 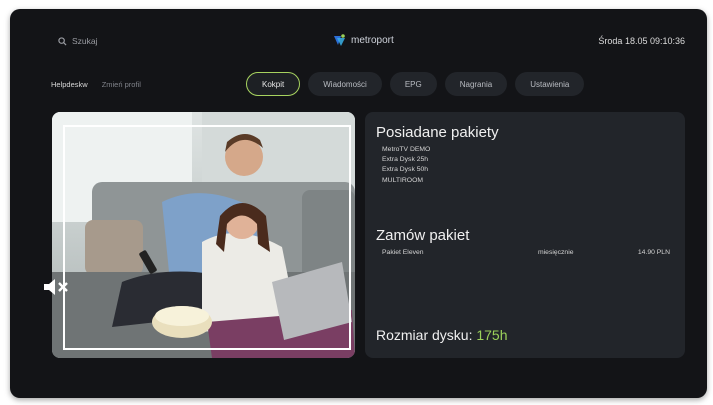 I want to click on package-name: Pakiet Eleven, so click(x=403, y=252).